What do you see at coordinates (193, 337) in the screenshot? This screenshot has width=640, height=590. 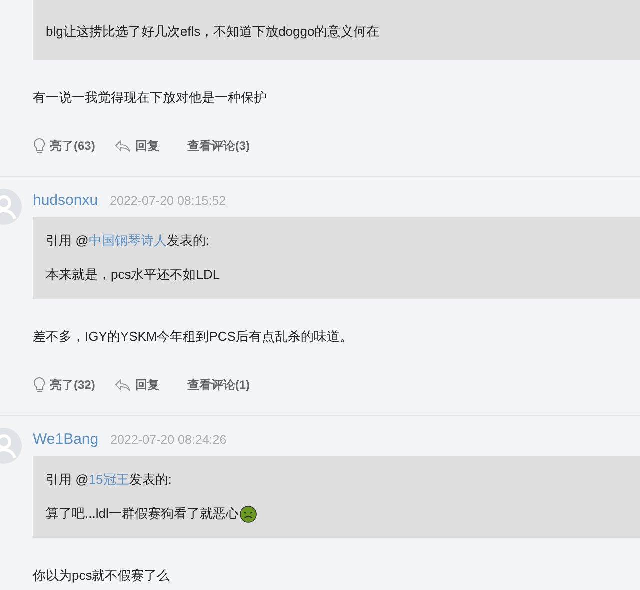 I see `comment-text: 差不多，IGY的YSKM今年租到PCS后有点乱杀的味道。` at bounding box center [193, 337].